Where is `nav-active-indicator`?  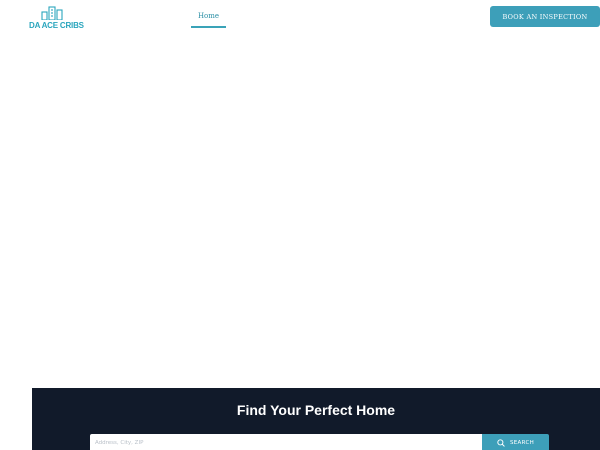 nav-active-indicator is located at coordinates (208, 27).